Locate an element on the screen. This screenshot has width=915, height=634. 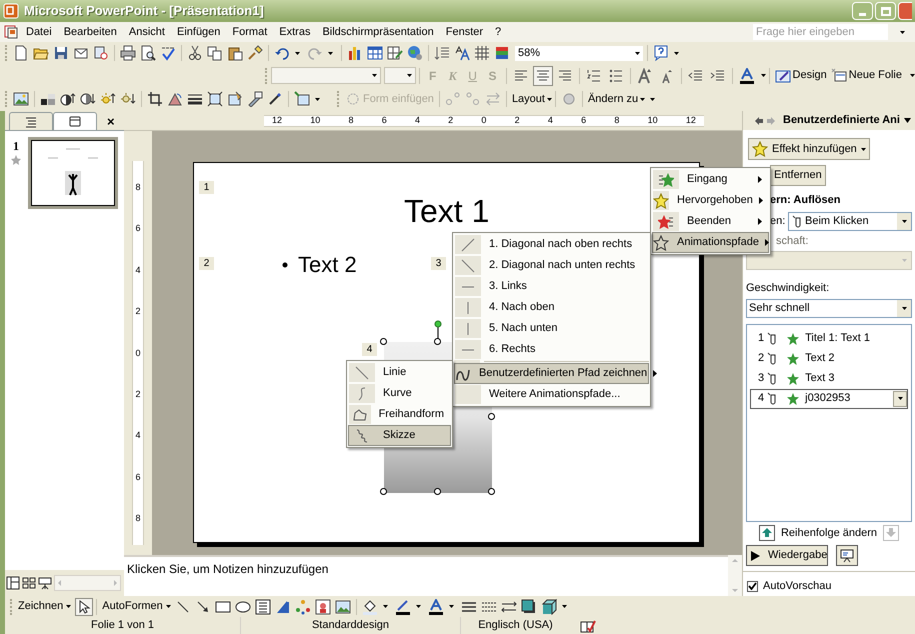
speed-label: Geschwindigkeit: is located at coordinates (788, 288).